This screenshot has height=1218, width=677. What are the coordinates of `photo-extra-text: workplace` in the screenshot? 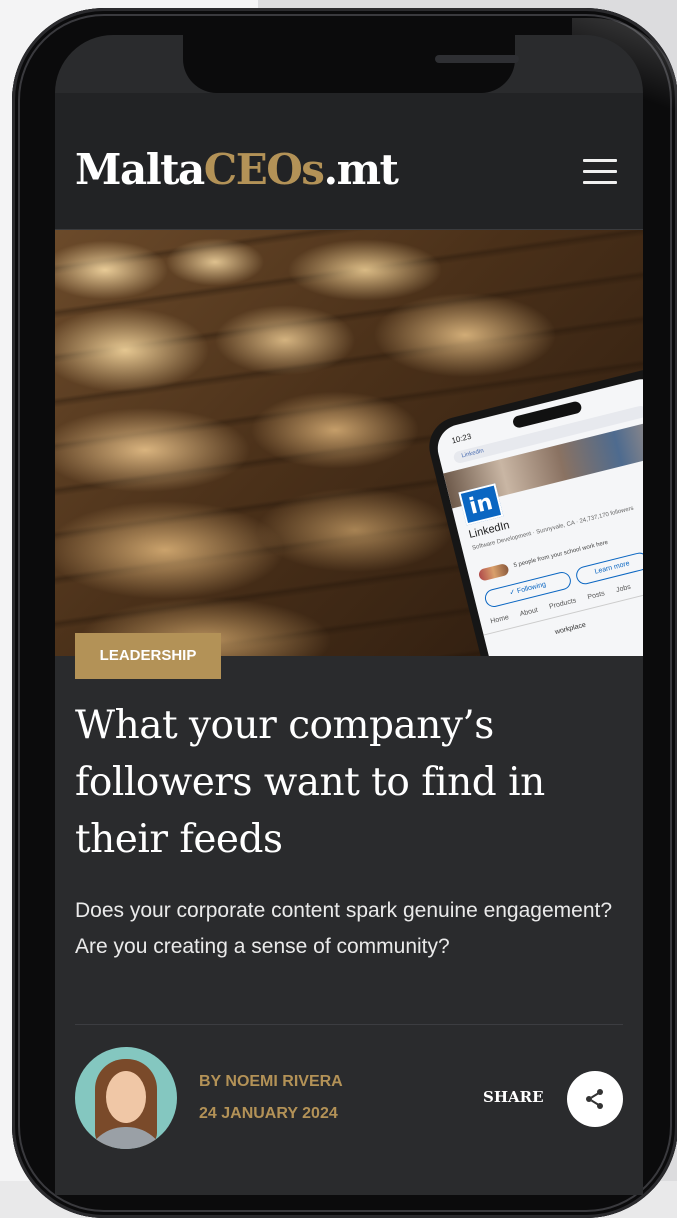 It's located at (570, 629).